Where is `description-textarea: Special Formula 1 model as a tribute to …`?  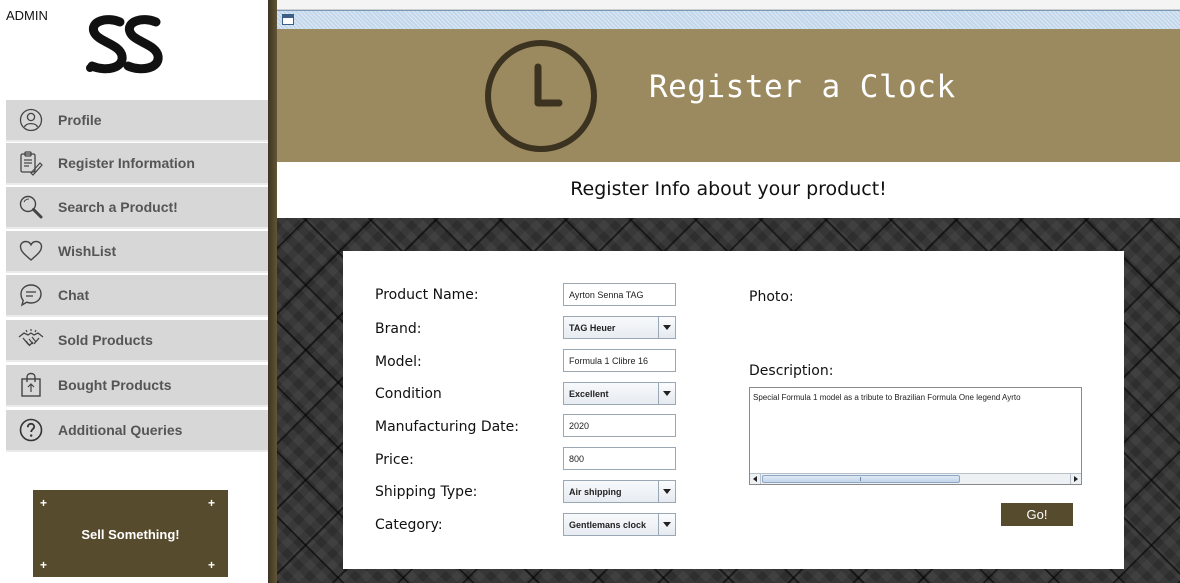
description-textarea: Special Formula 1 model as a tribute to … is located at coordinates (915, 436).